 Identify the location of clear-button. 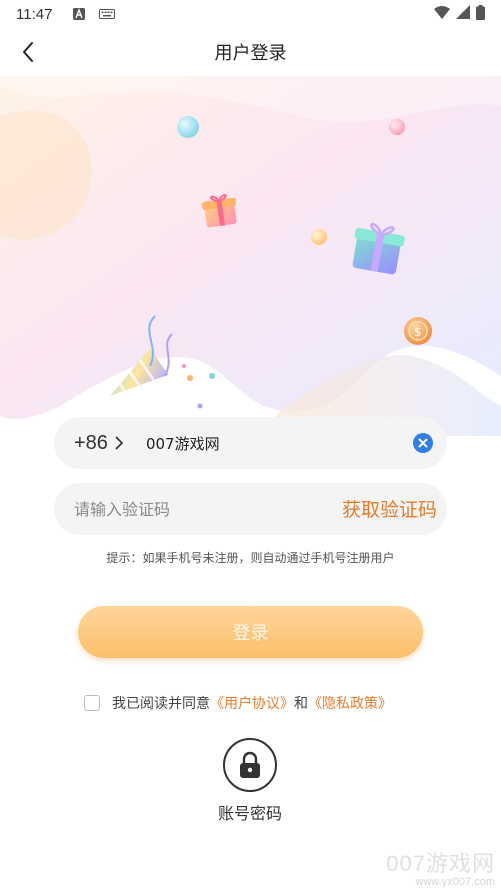
(423, 443).